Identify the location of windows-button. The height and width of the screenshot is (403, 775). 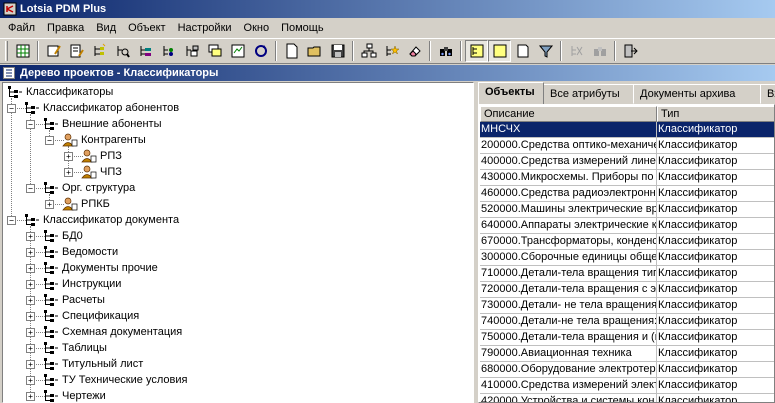
(214, 51).